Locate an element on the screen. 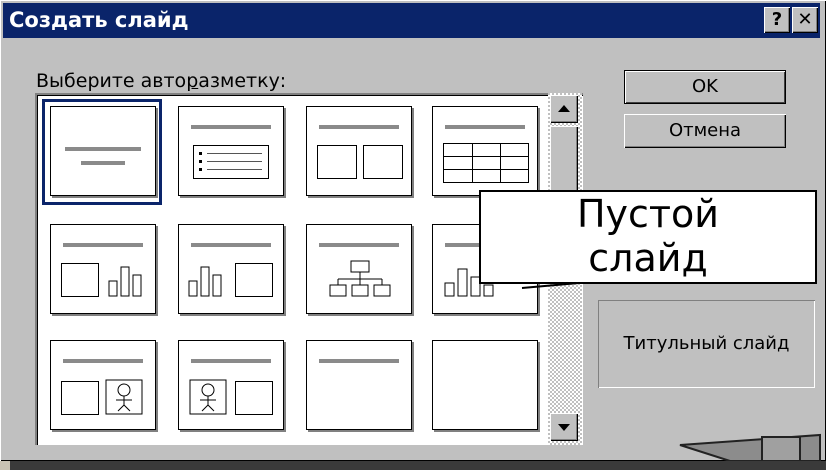  arrow-up-icon is located at coordinates (564, 108).